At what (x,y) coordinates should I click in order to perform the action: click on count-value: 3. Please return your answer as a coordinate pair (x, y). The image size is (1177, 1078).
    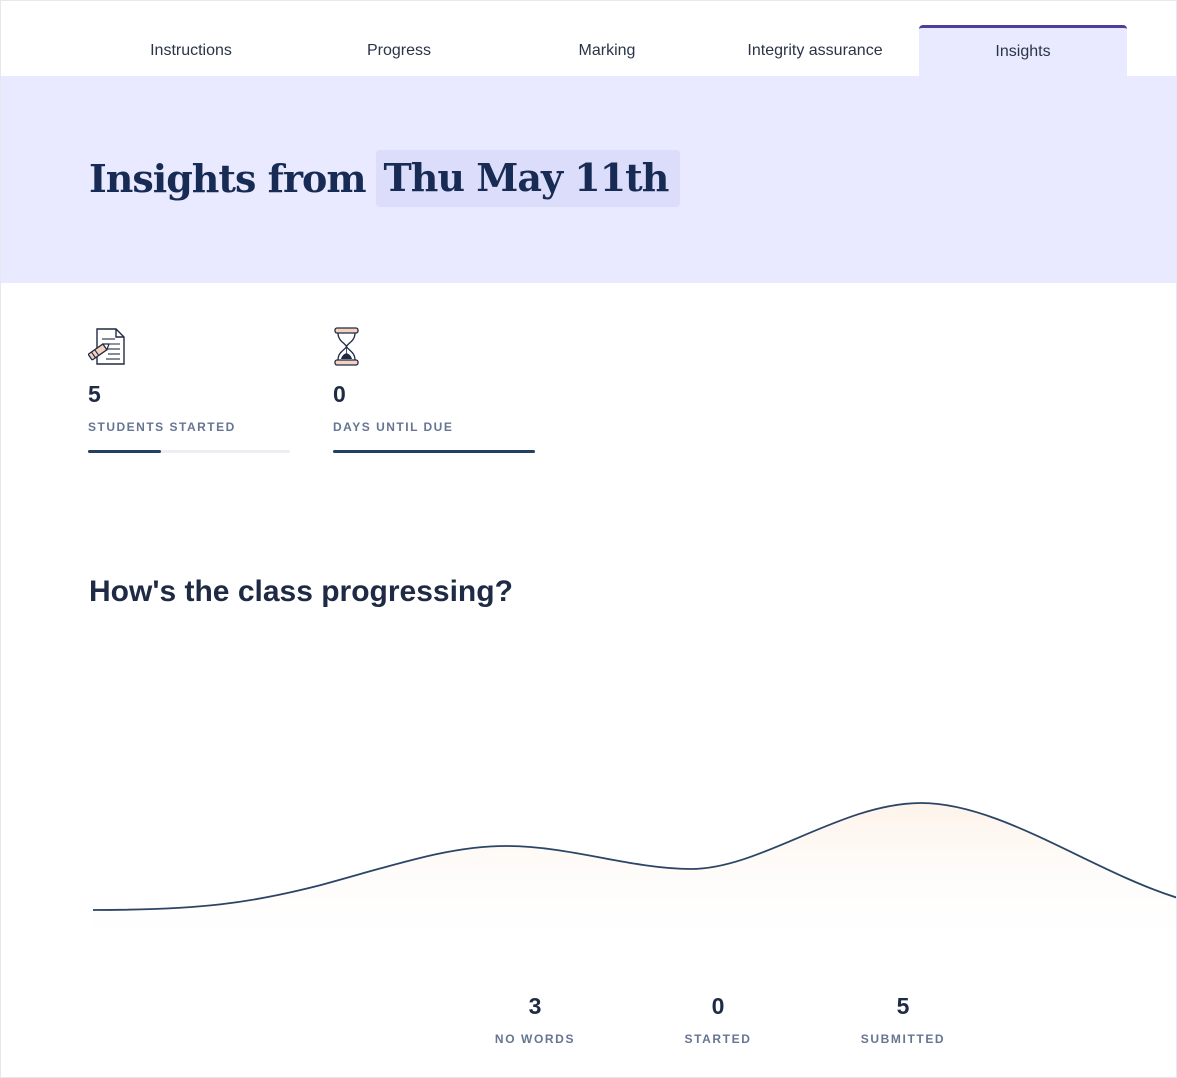
    Looking at the image, I should click on (535, 1006).